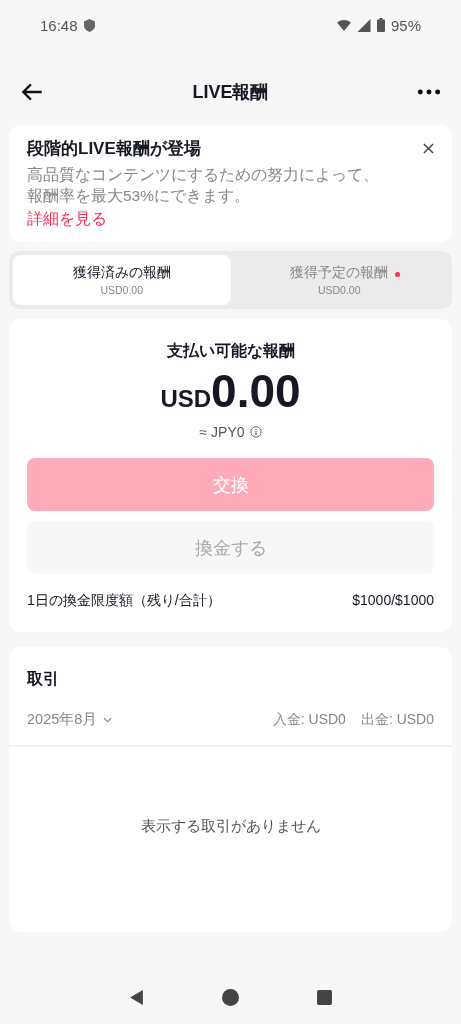 Image resolution: width=461 pixels, height=1024 pixels. I want to click on battery-level: 95%, so click(405, 25).